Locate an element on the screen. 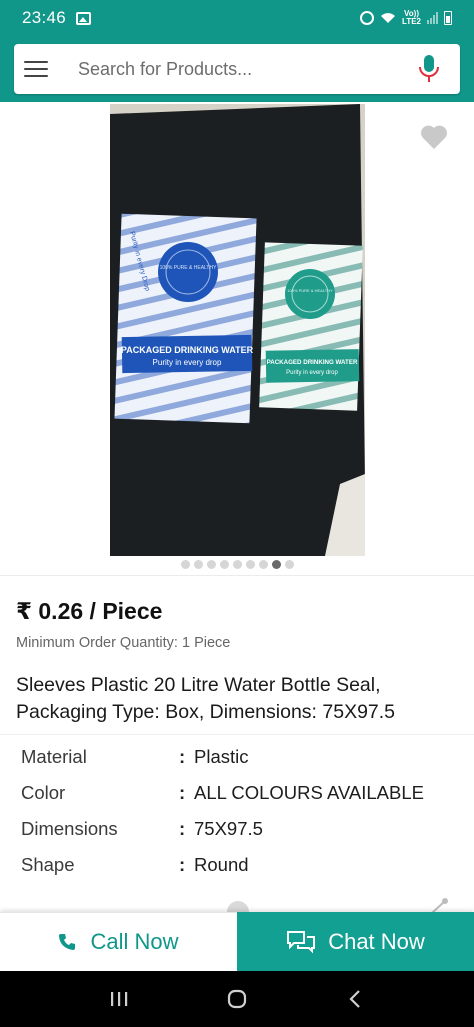 The height and width of the screenshot is (1027, 474). product-price: ₹ 0.26 / Piece is located at coordinates (89, 611).